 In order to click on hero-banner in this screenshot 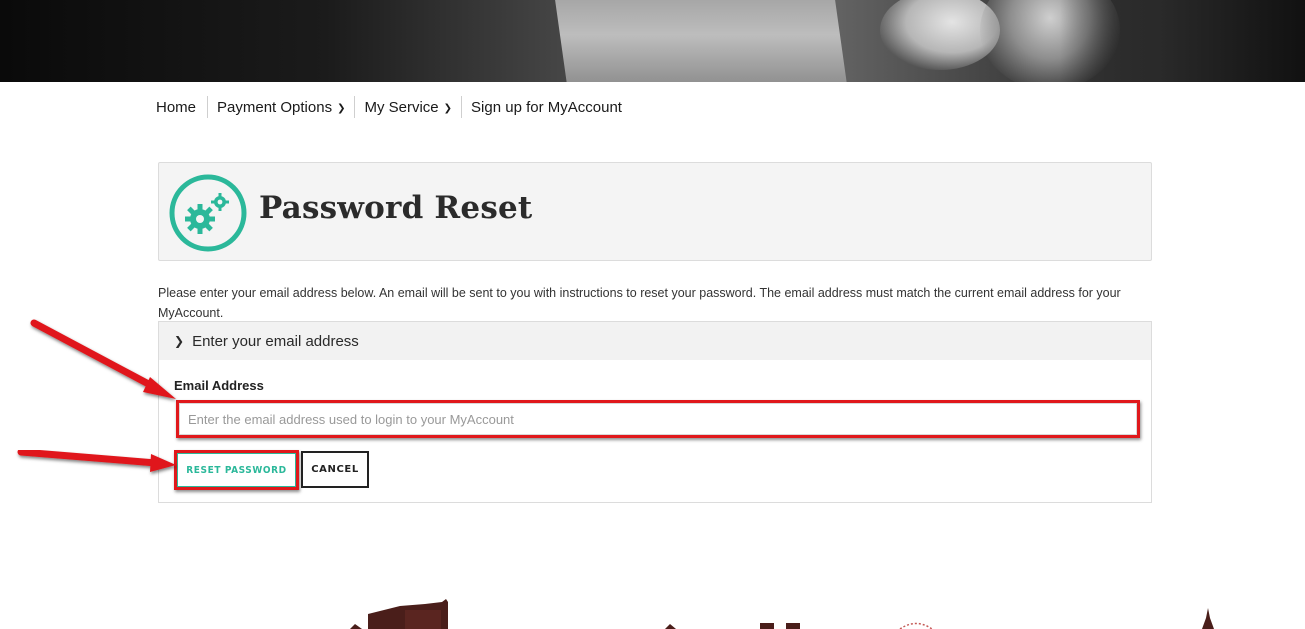, I will do `click(652, 41)`.